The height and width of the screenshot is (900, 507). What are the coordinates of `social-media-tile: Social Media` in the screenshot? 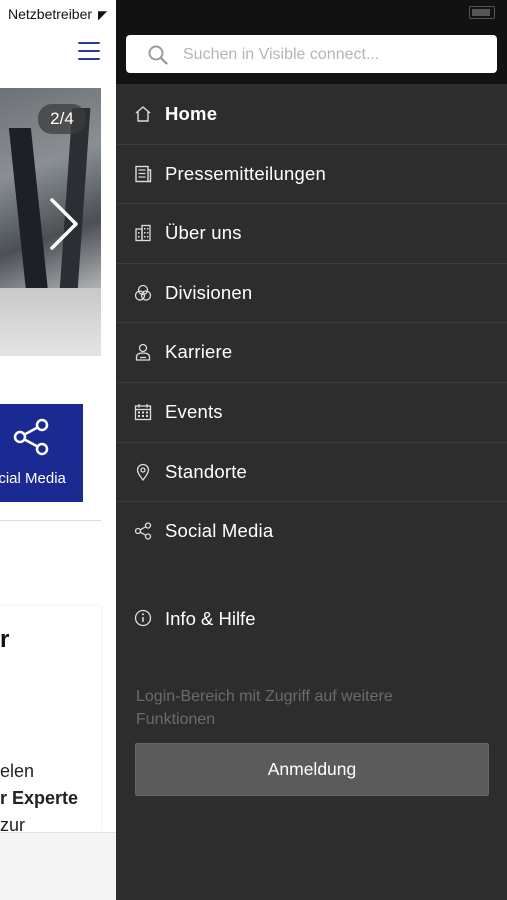 It's located at (41, 453).